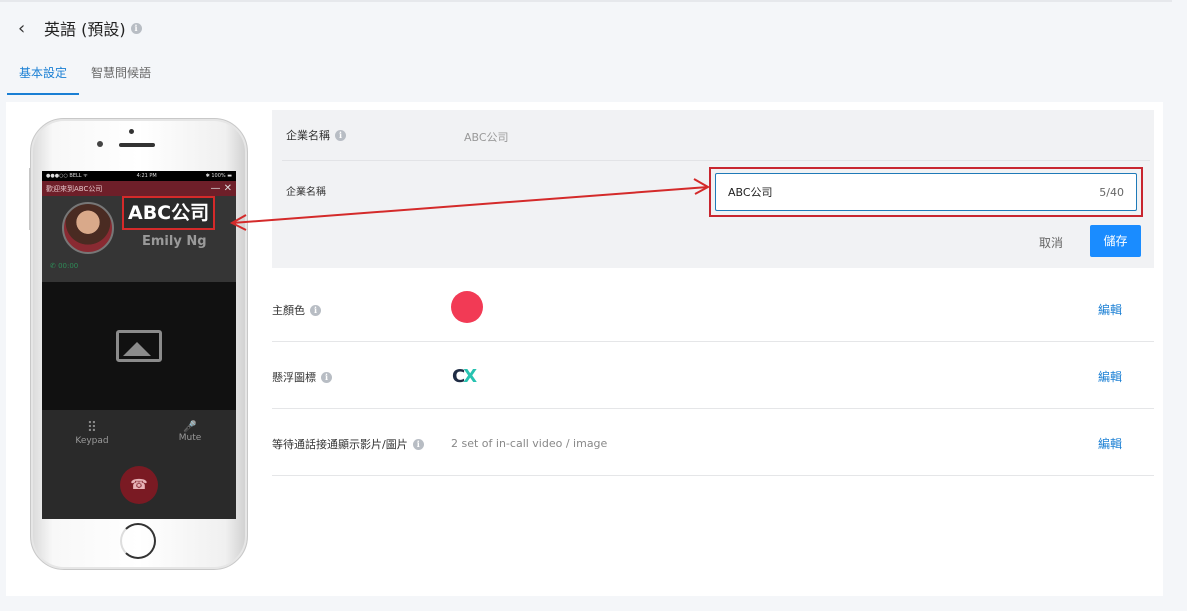 The width and height of the screenshot is (1187, 611). I want to click on wait-media-value: 2 set of in-call video / image, so click(529, 443).